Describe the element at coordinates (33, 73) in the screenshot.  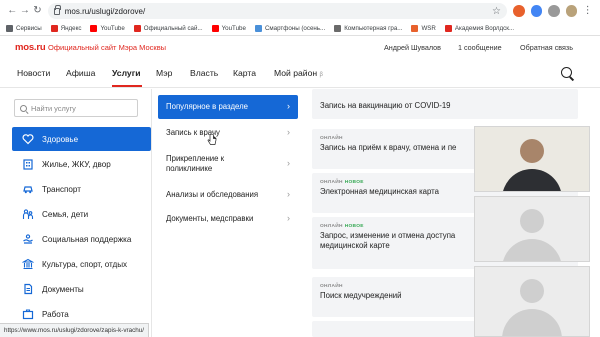
I see `nav-item-news: Новости` at that location.